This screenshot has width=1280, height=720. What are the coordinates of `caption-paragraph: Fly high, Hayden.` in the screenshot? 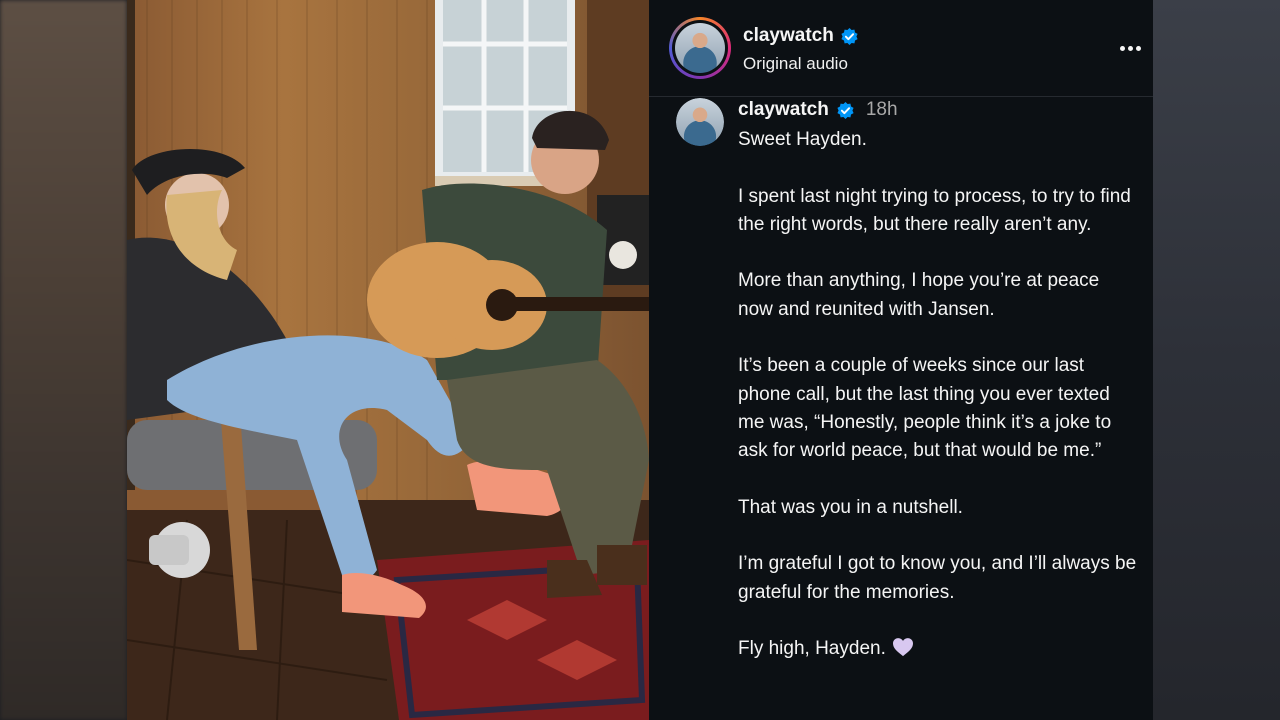 It's located at (812, 649).